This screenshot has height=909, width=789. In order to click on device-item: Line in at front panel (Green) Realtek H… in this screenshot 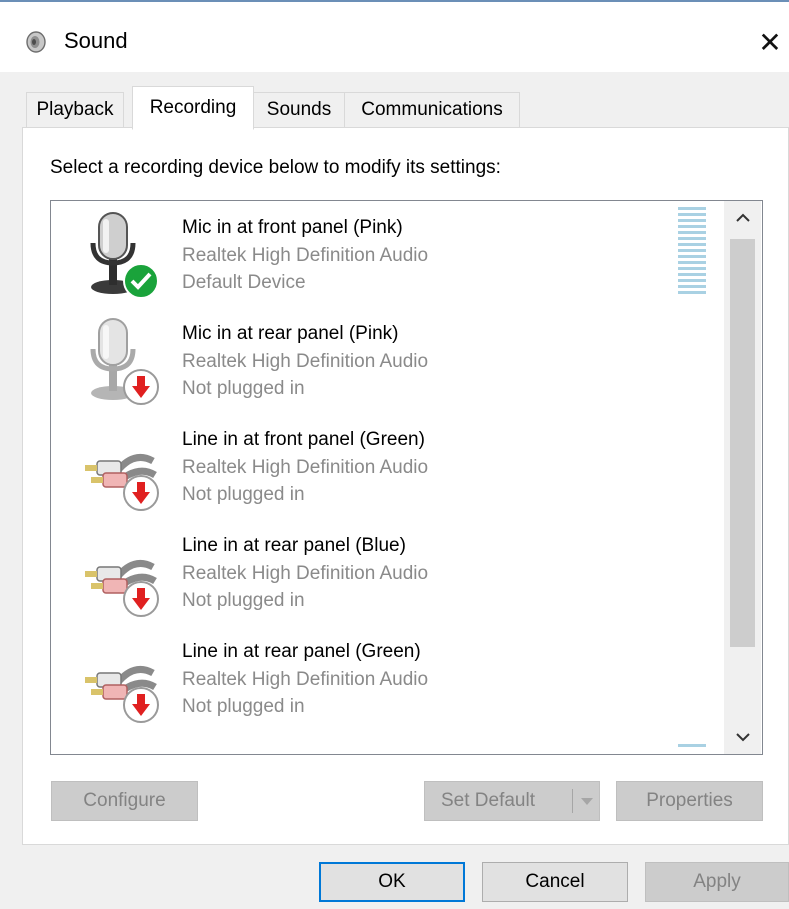, I will do `click(361, 466)`.